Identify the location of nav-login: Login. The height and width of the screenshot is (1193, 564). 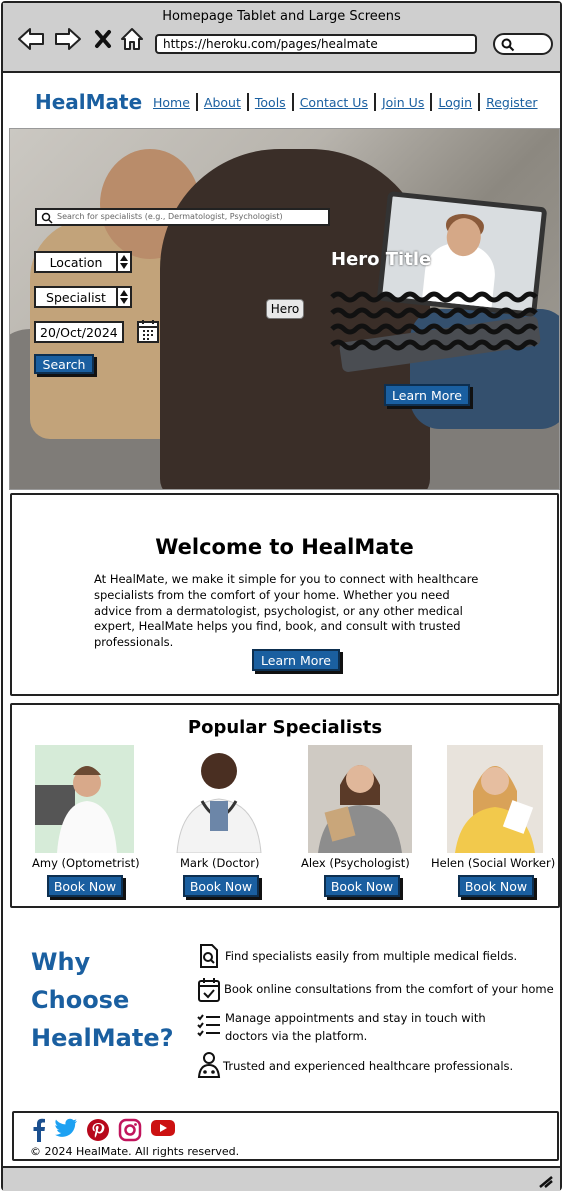
(455, 102).